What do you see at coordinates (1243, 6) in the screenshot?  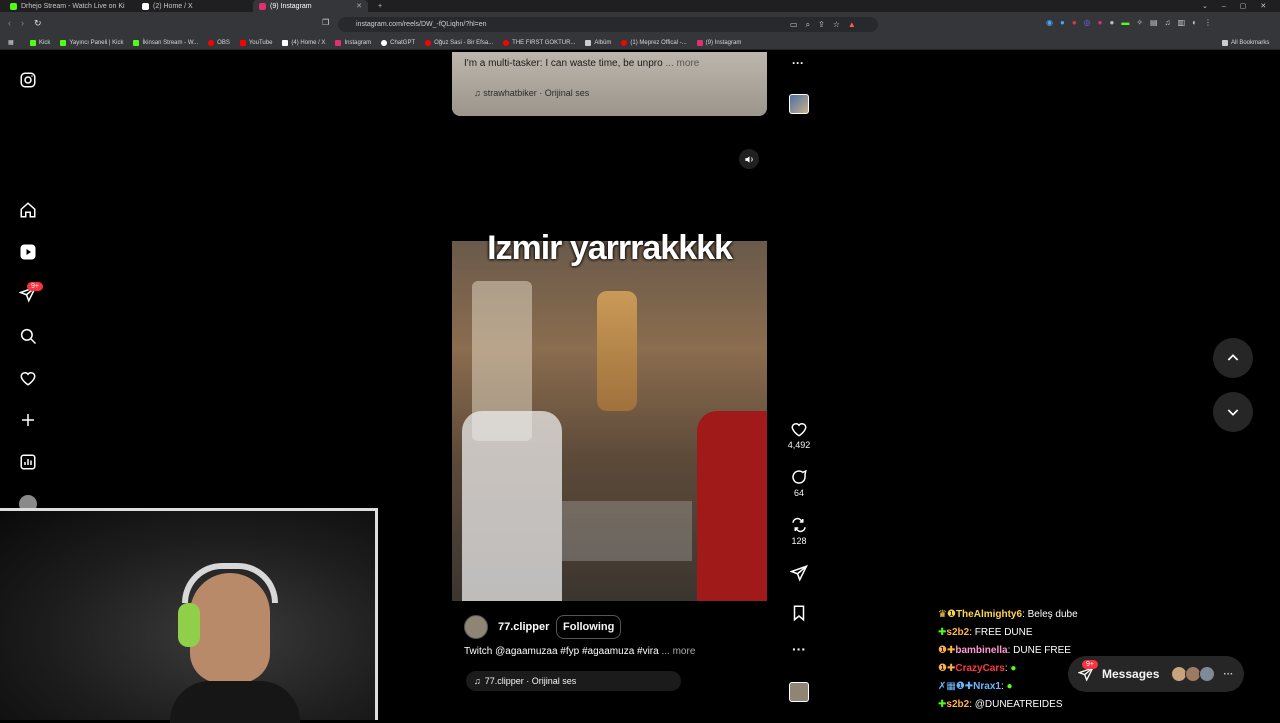 I see `maximize-icon: ▢` at bounding box center [1243, 6].